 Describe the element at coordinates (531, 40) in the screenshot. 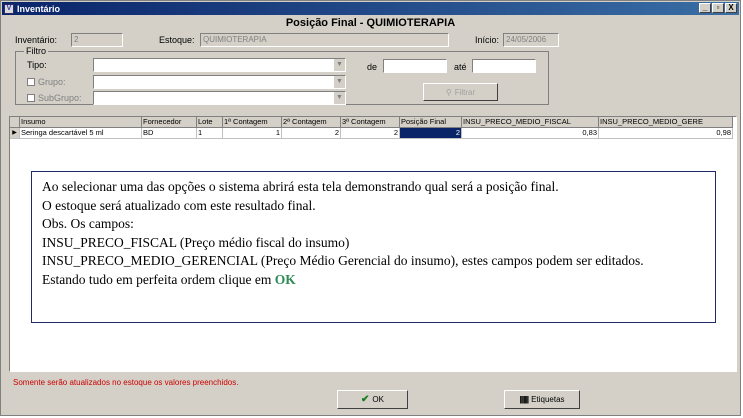

I see `inicio-field: 24/05/2006` at that location.